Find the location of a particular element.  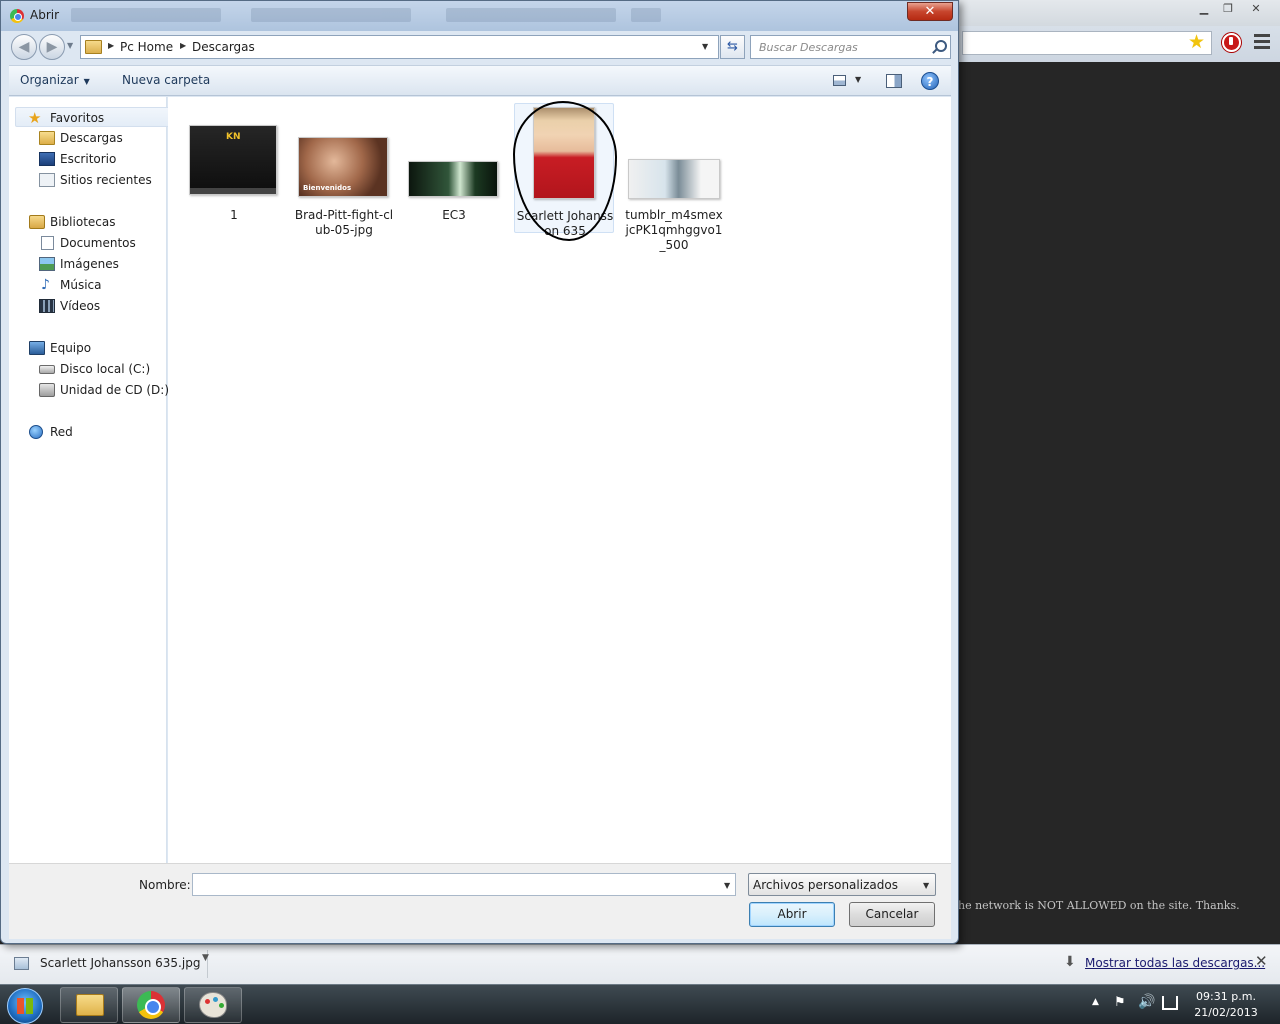

nav-item-label: Música is located at coordinates (81, 285).